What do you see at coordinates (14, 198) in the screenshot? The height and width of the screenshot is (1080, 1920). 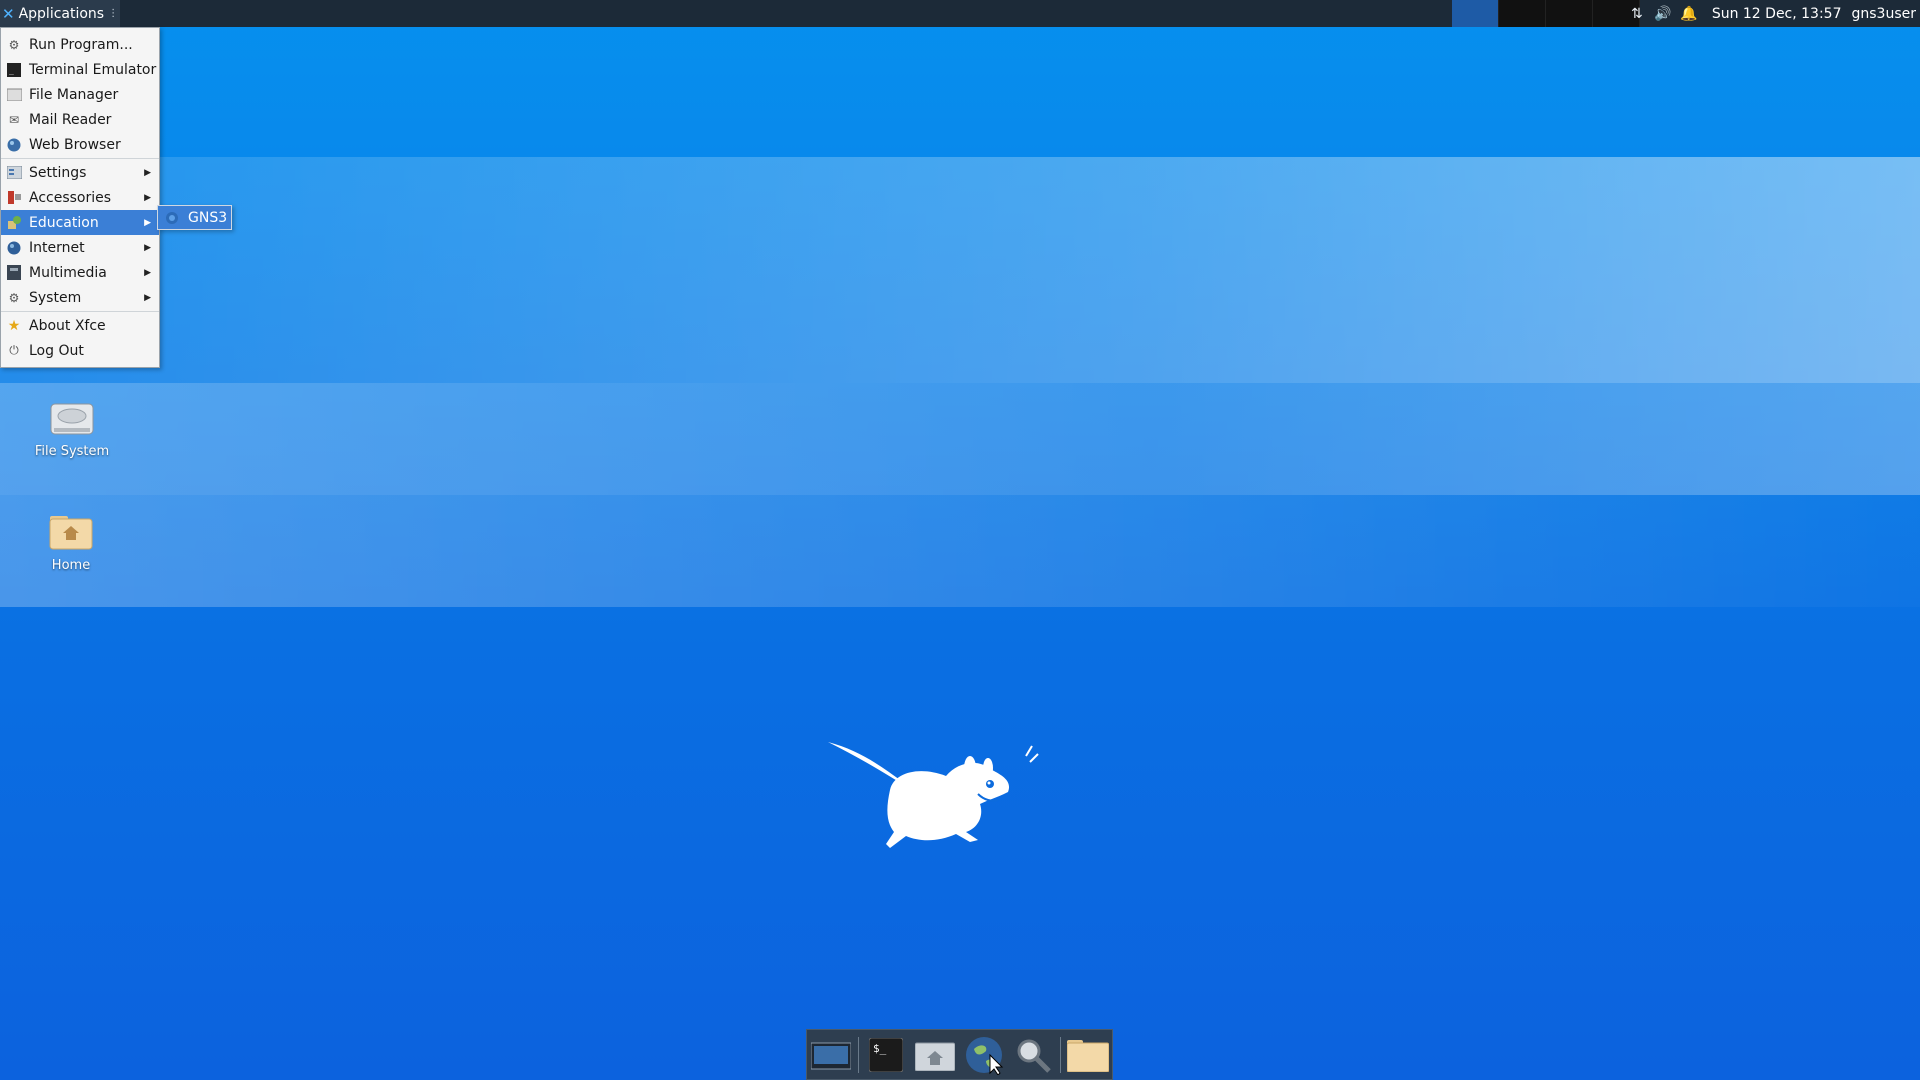 I see `accessories-icon` at bounding box center [14, 198].